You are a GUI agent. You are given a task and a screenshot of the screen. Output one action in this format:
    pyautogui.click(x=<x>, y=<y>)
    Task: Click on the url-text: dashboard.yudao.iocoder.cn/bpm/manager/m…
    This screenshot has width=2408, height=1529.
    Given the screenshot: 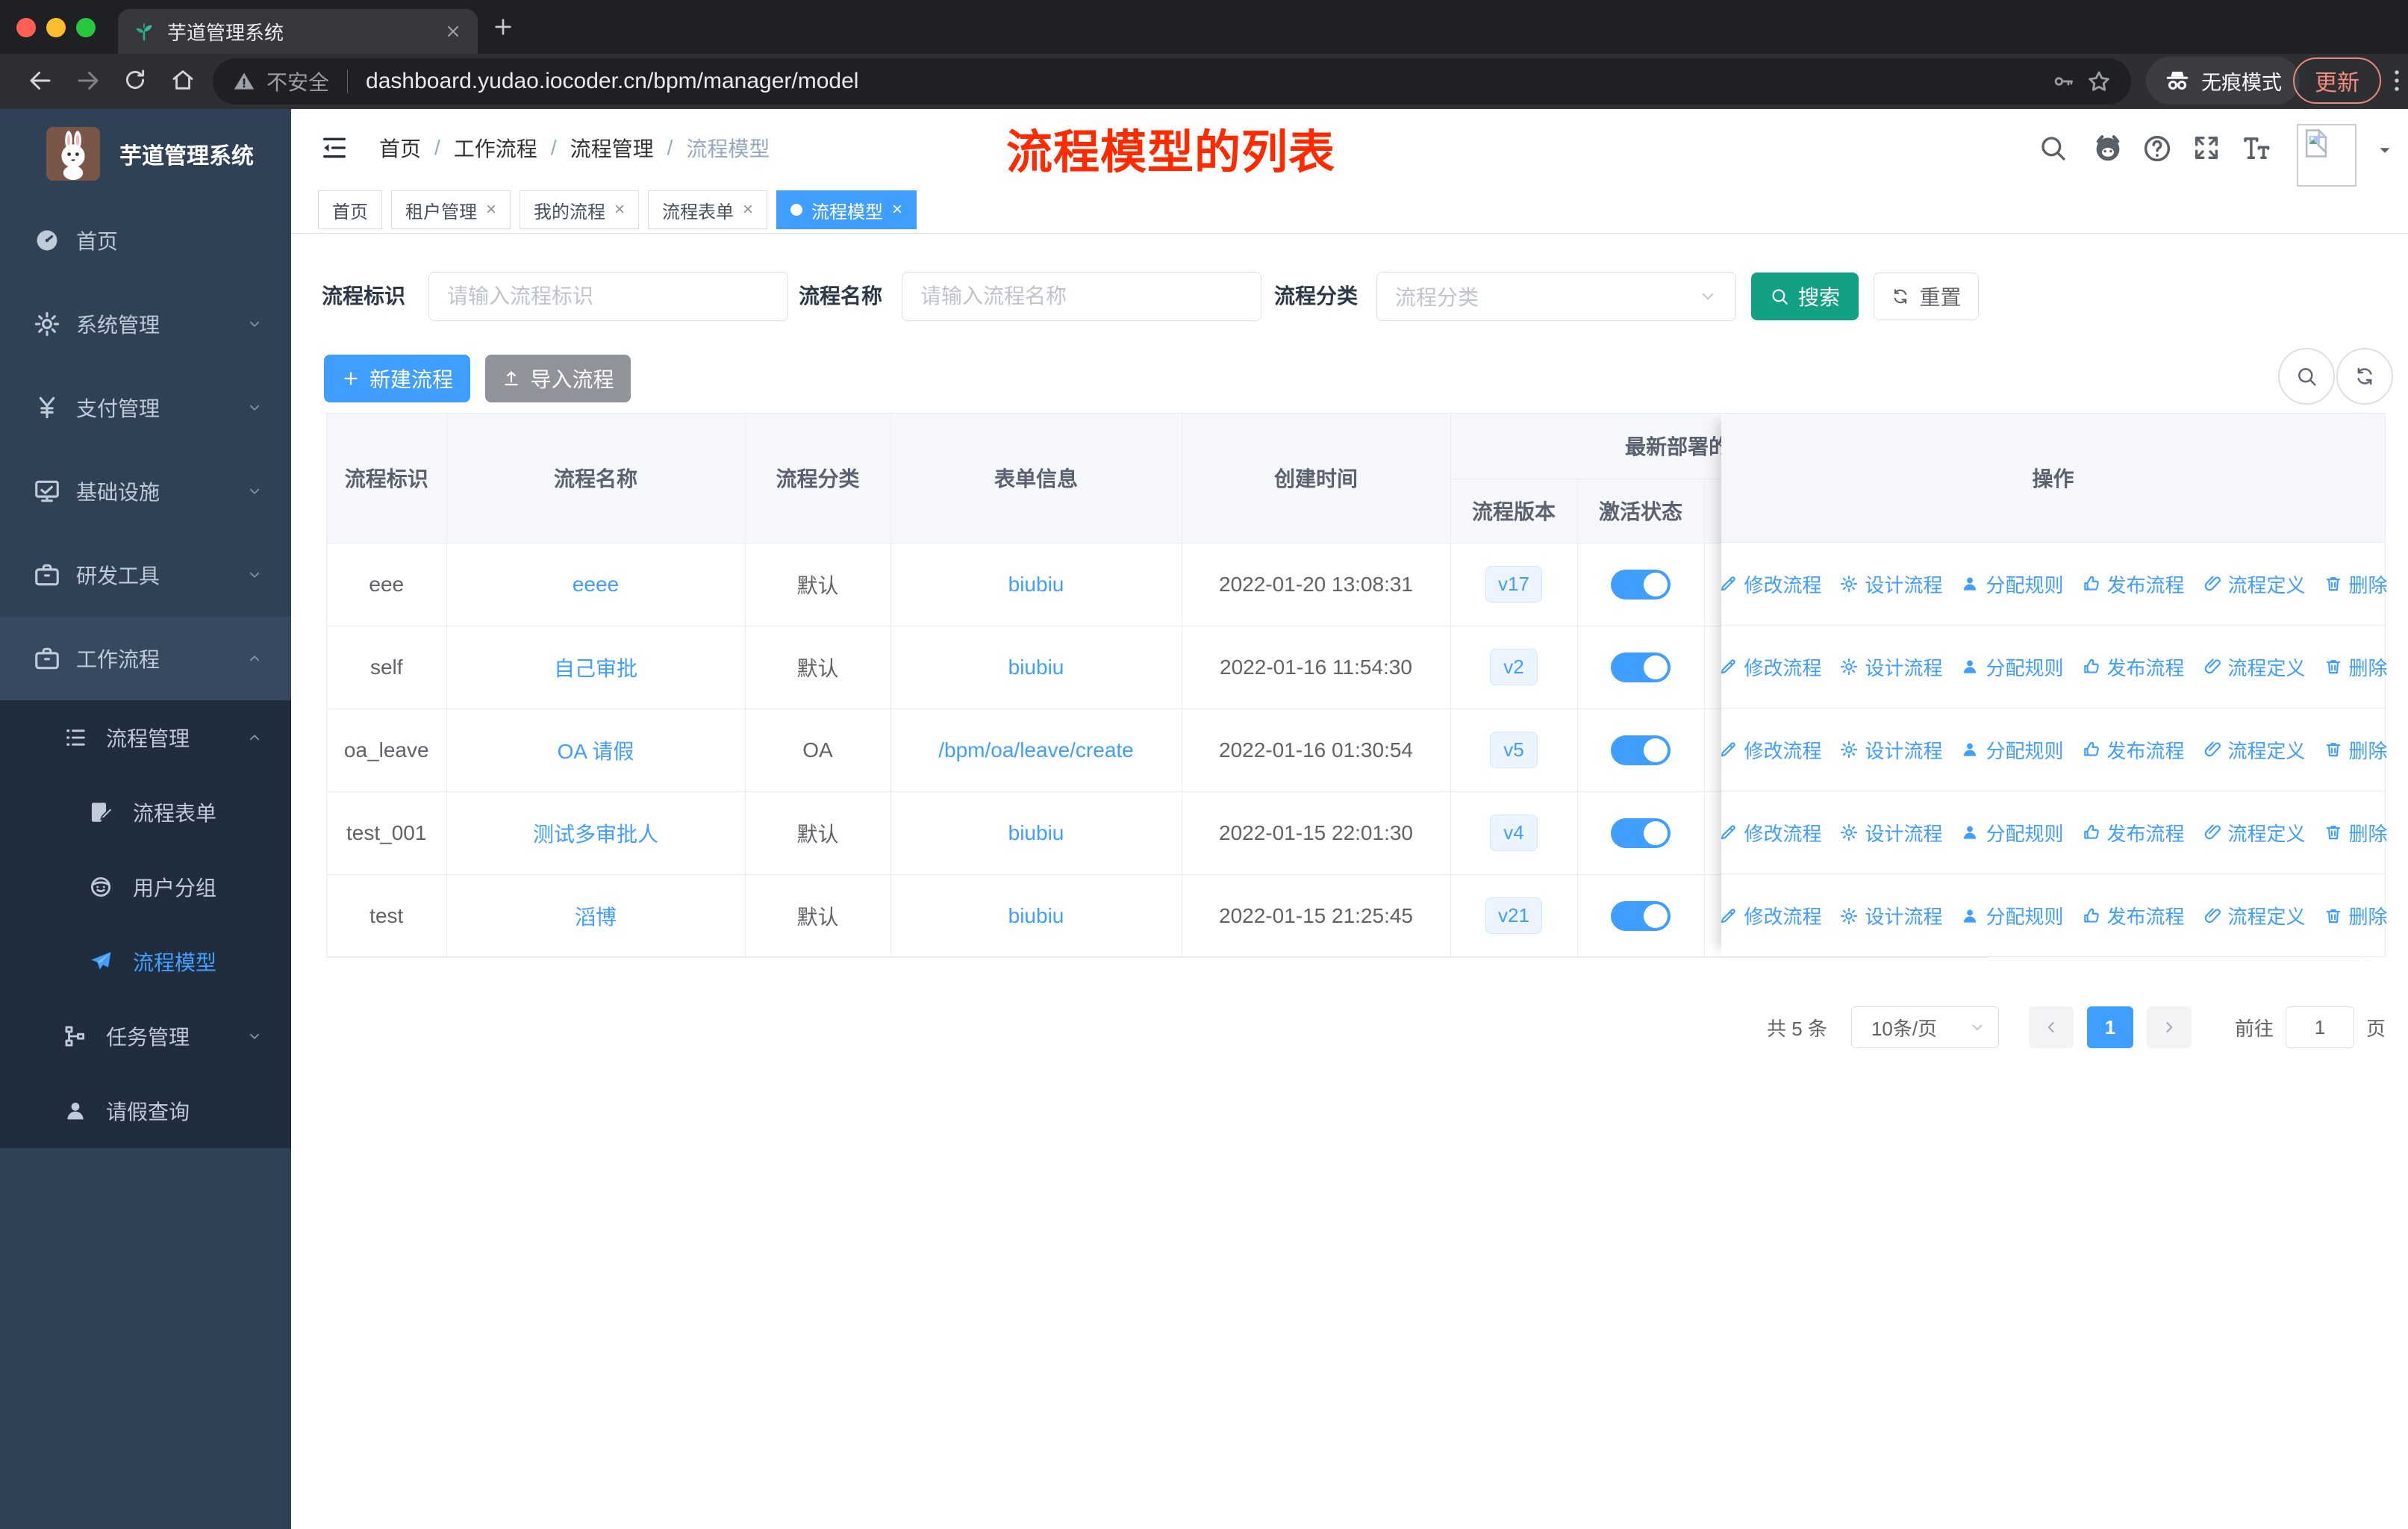 What is the action you would take?
    pyautogui.click(x=1204, y=82)
    